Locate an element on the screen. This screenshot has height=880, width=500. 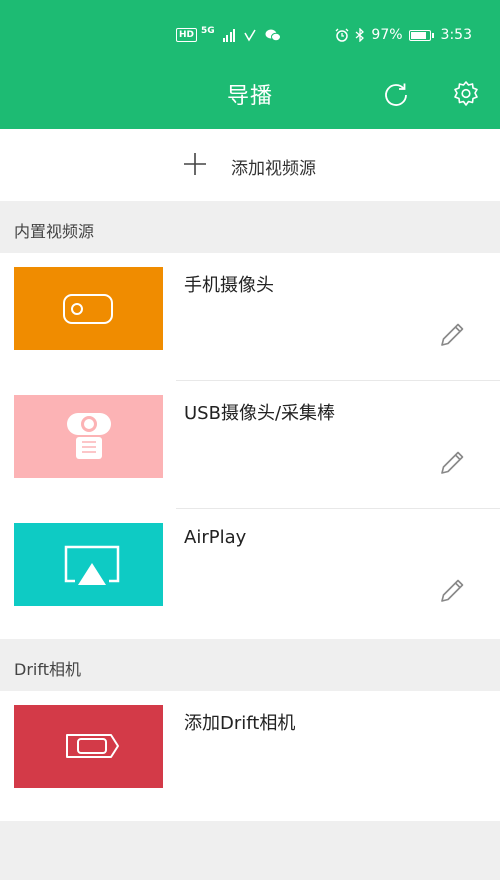
hd-badge: HD is located at coordinates (187, 35).